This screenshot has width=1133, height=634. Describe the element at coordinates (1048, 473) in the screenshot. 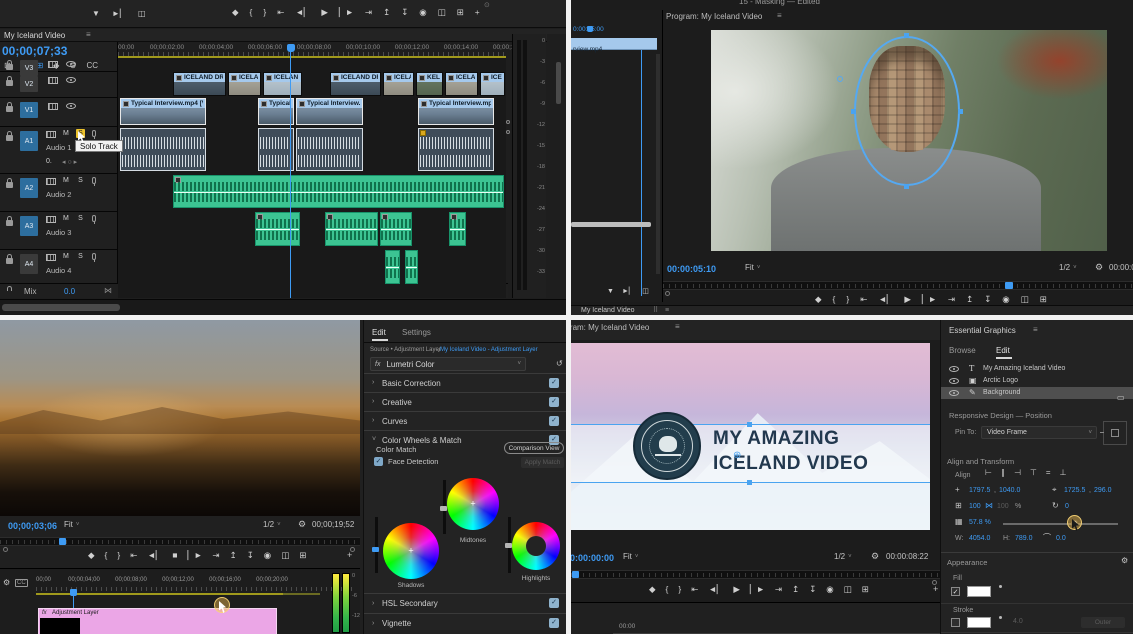

I see `align-center-vertical-icon: =` at that location.